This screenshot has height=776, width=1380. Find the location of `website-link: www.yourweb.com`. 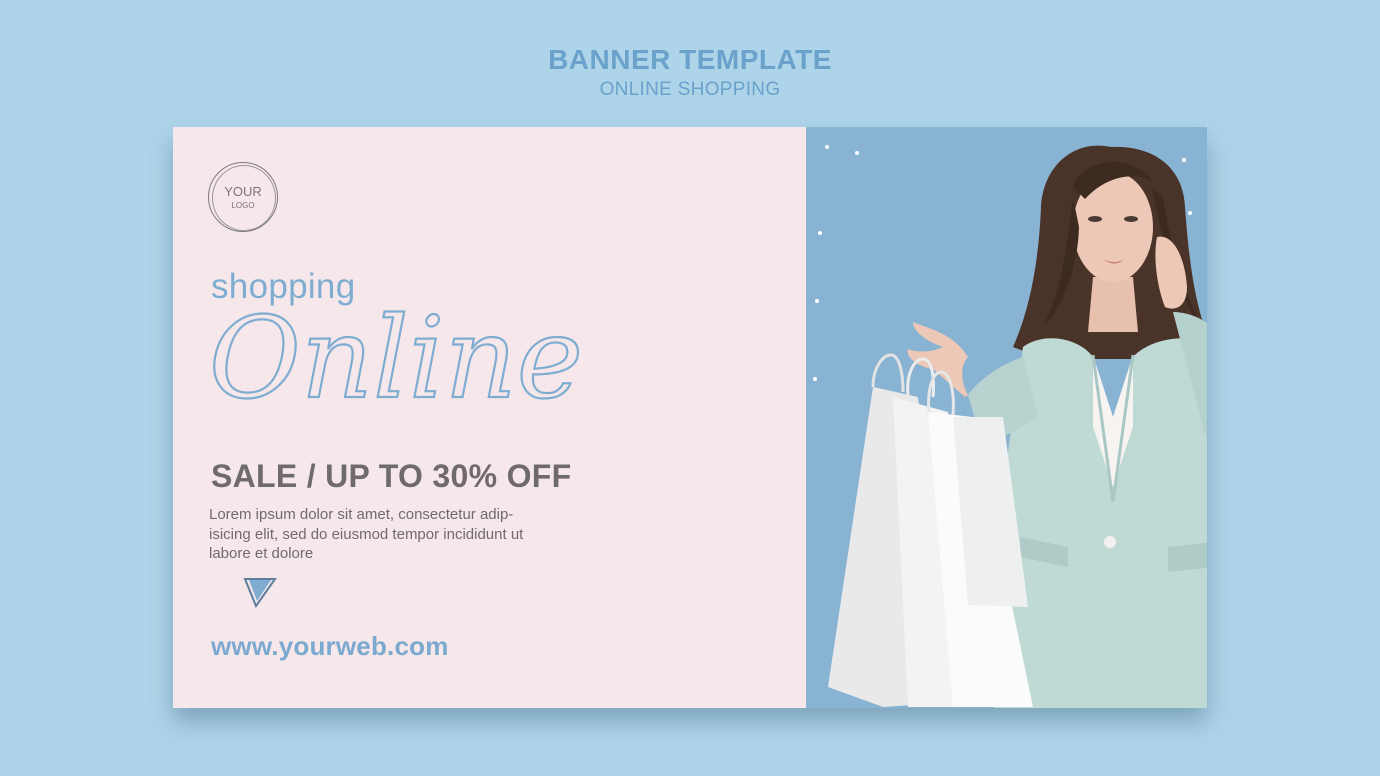

website-link: www.yourweb.com is located at coordinates (330, 646).